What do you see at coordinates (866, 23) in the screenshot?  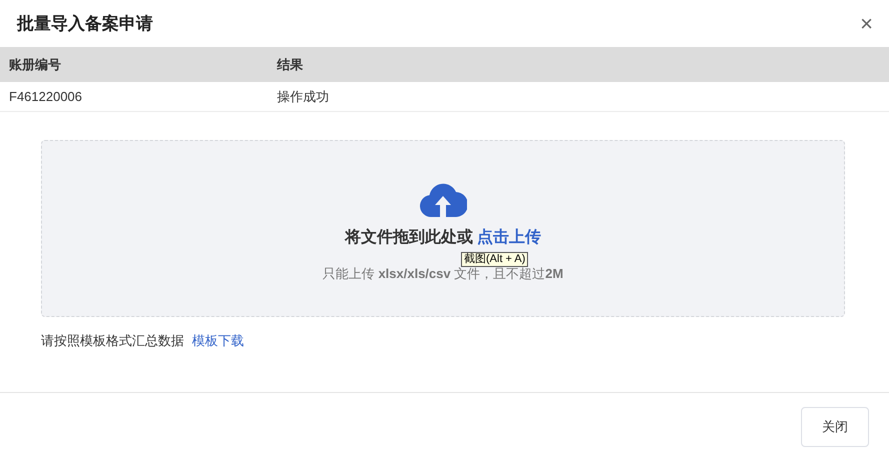 I see `close-button: ×` at bounding box center [866, 23].